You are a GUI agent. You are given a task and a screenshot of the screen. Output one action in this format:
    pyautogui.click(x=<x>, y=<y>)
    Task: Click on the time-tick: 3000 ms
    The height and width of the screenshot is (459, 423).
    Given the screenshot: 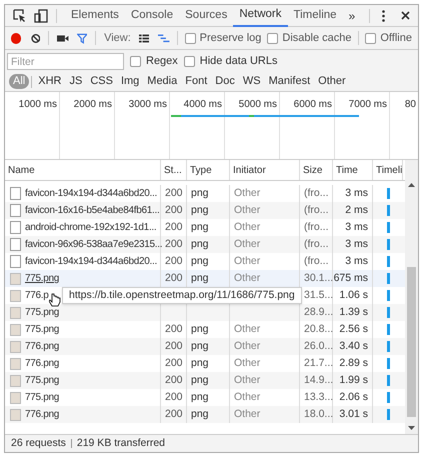 What is the action you would take?
    pyautogui.click(x=147, y=103)
    